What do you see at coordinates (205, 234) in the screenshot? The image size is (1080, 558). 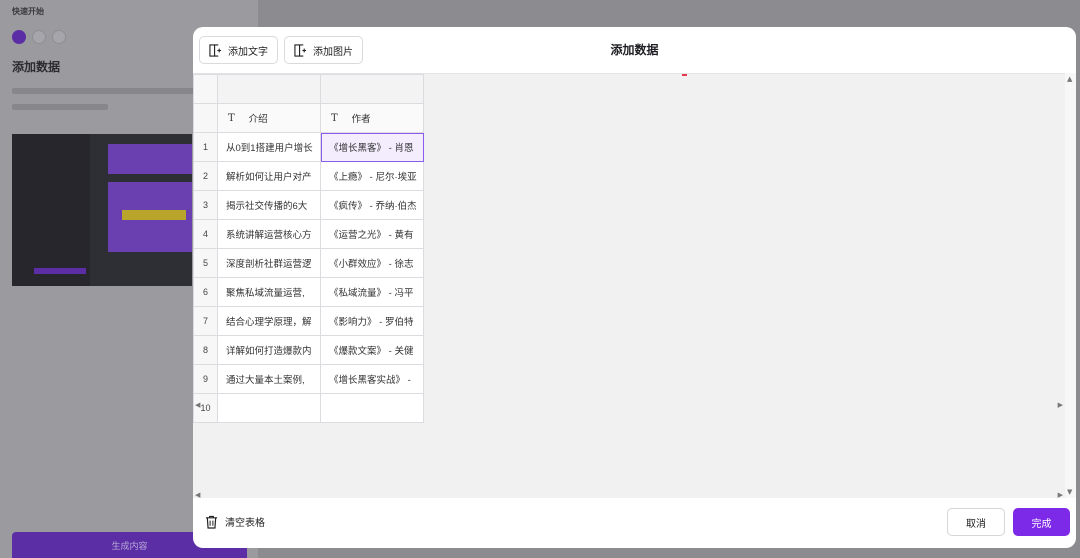 I see `row-number: 4` at bounding box center [205, 234].